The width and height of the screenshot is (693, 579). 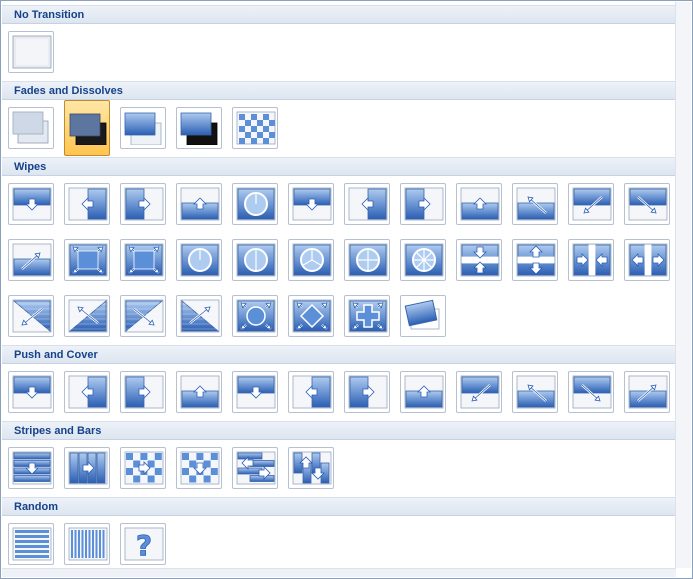 I want to click on transition-fade-smoothly, so click(x=31, y=128).